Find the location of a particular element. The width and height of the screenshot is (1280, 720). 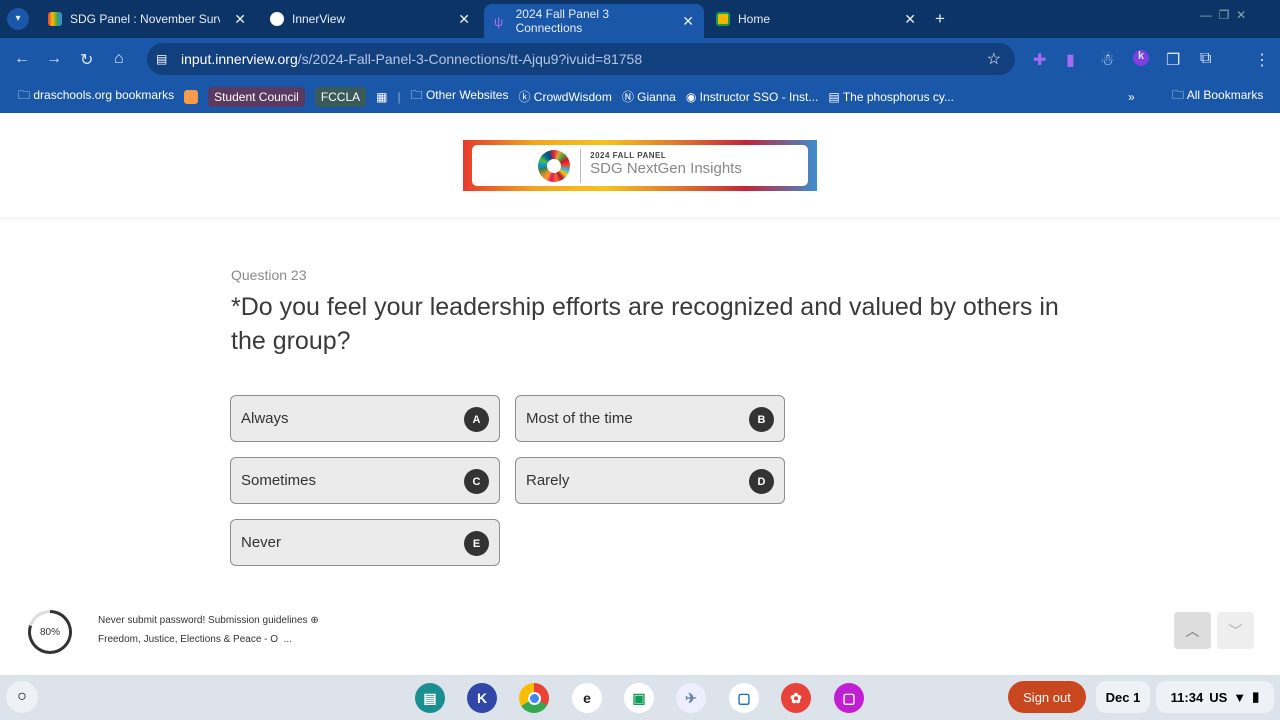

chrome-app-icon is located at coordinates (534, 698).